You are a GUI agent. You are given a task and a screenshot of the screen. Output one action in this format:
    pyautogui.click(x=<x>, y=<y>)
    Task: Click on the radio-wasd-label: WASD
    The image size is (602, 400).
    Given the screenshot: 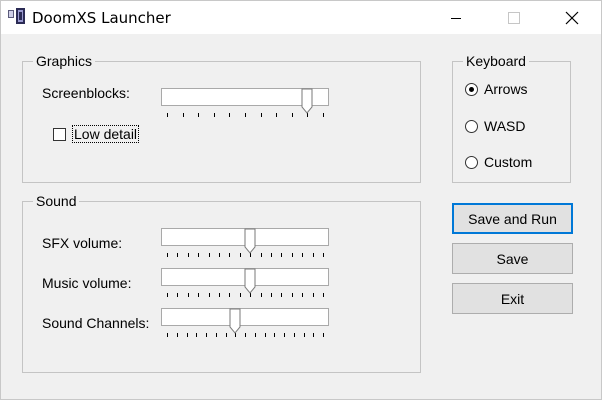 What is the action you would take?
    pyautogui.click(x=505, y=126)
    